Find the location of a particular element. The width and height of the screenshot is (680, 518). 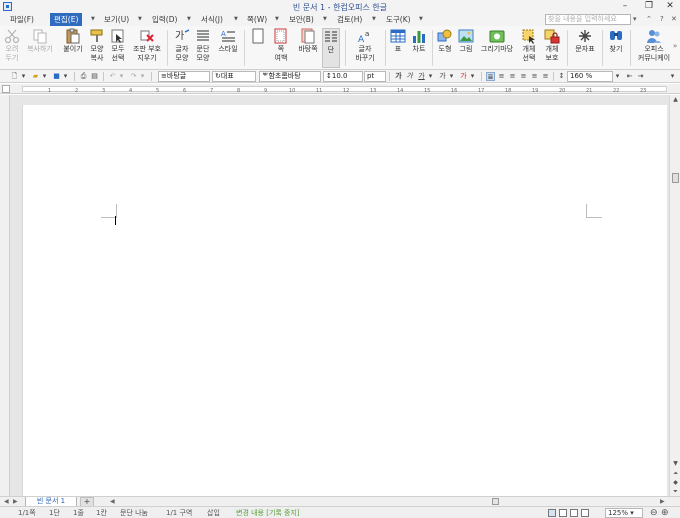

object-select-button: 개체 선택 is located at coordinates (529, 48).